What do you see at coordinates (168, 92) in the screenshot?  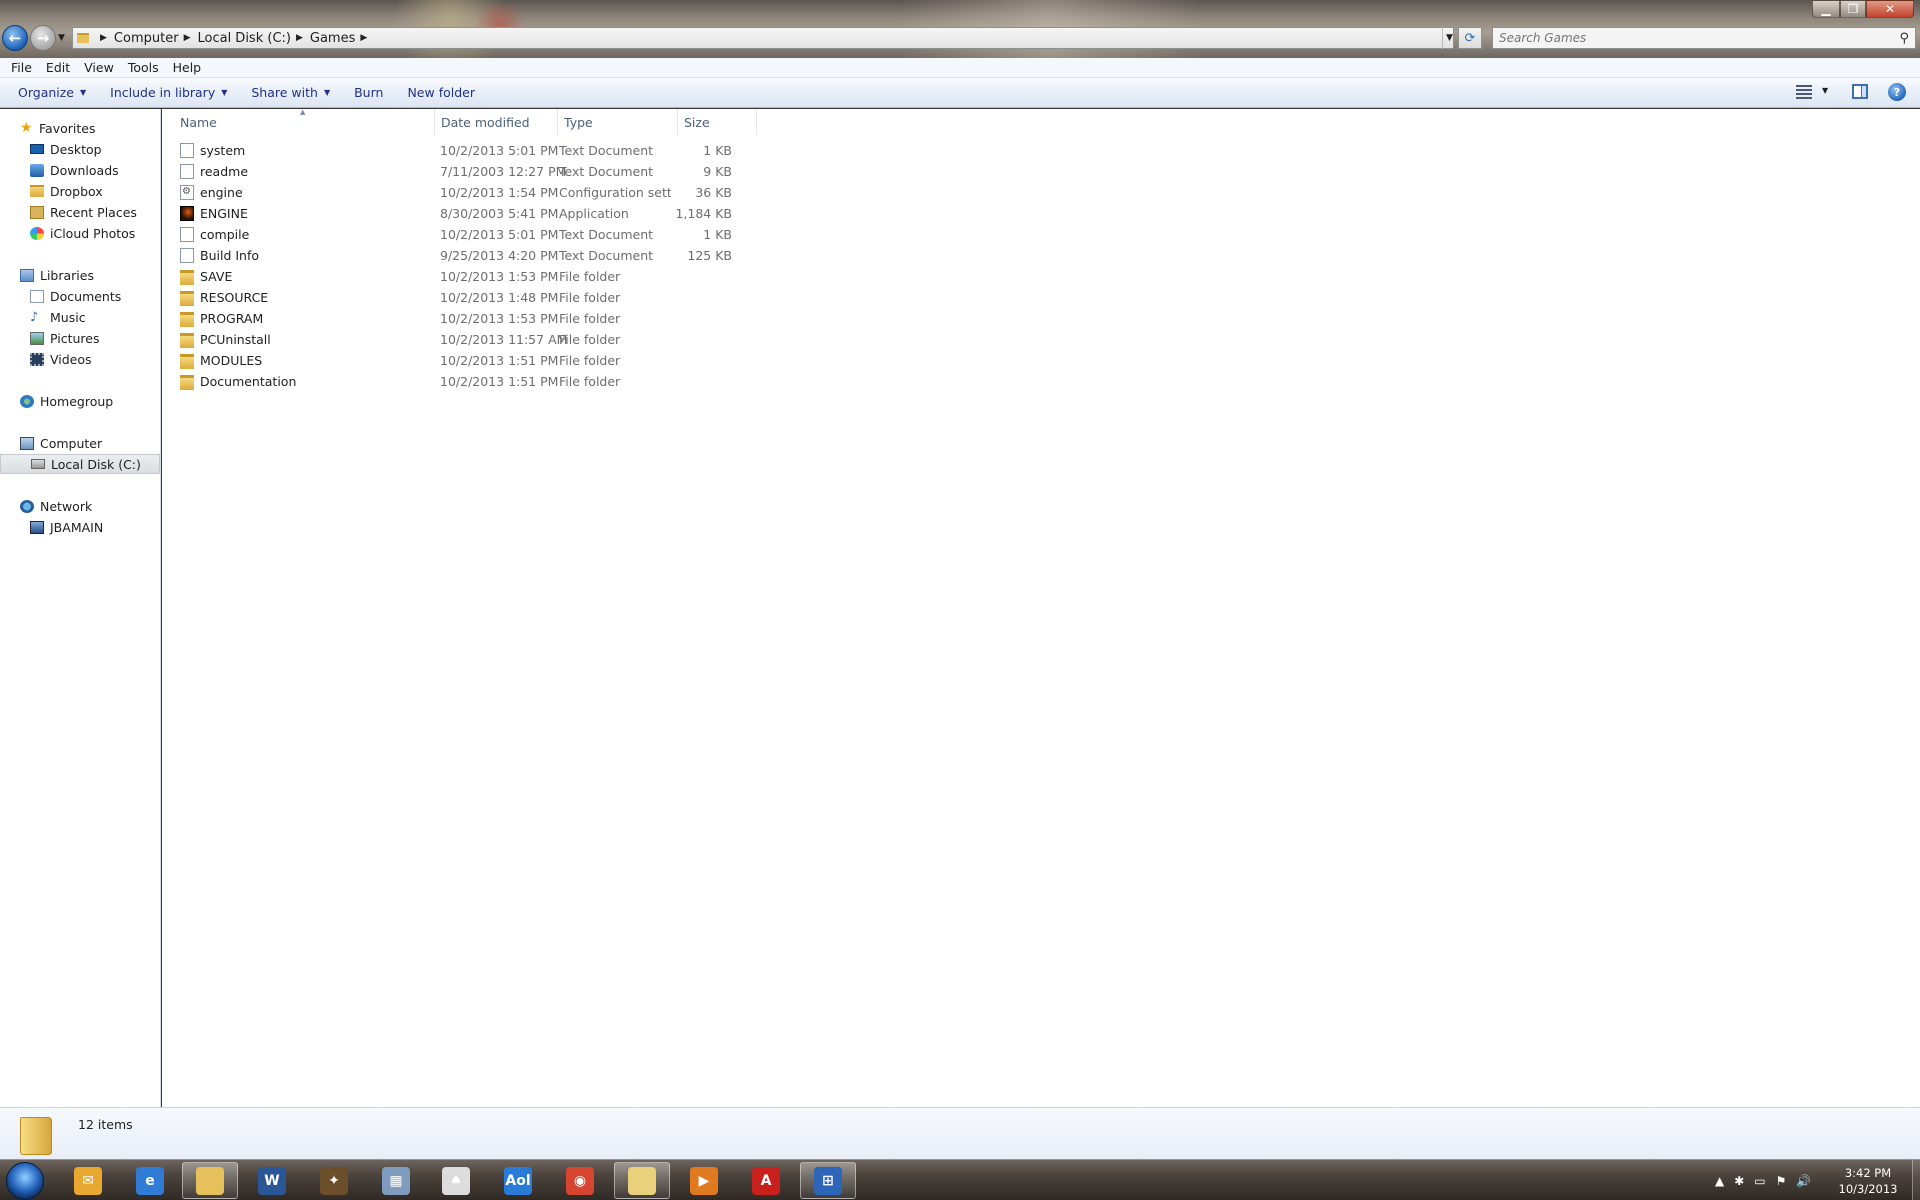 I see `include-in-library-button: Include in library ▼` at bounding box center [168, 92].